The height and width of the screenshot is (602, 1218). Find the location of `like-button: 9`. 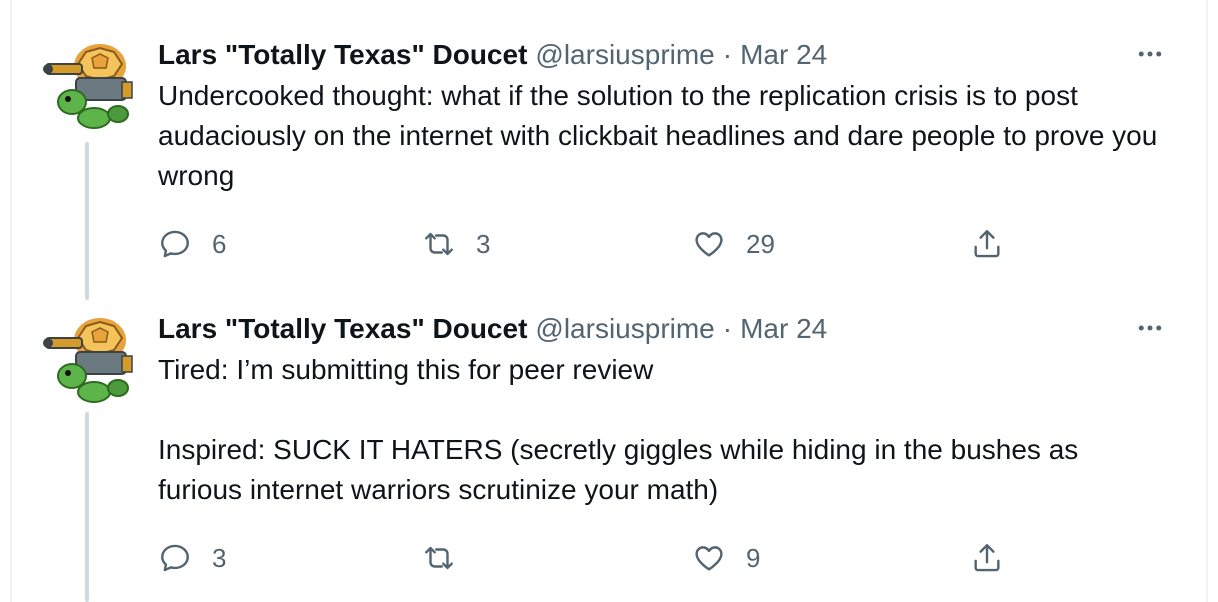

like-button: 9 is located at coordinates (726, 558).